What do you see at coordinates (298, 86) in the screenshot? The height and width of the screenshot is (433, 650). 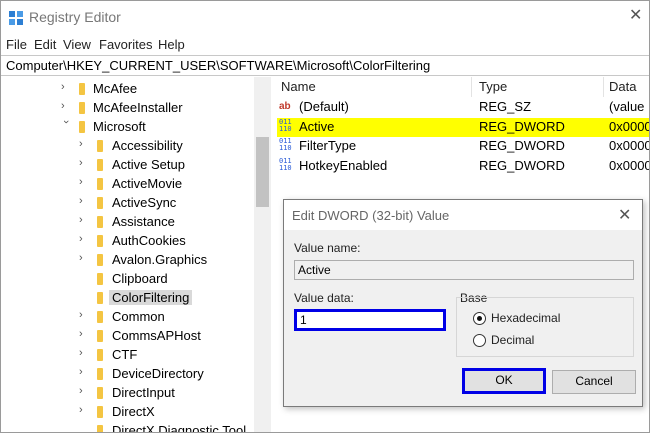 I see `column-header-name: Name` at bounding box center [298, 86].